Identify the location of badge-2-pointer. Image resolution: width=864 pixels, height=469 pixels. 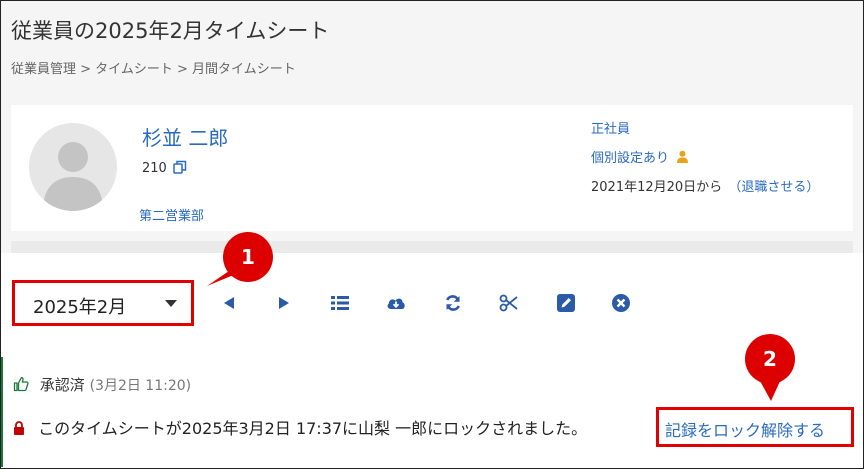
(770, 390).